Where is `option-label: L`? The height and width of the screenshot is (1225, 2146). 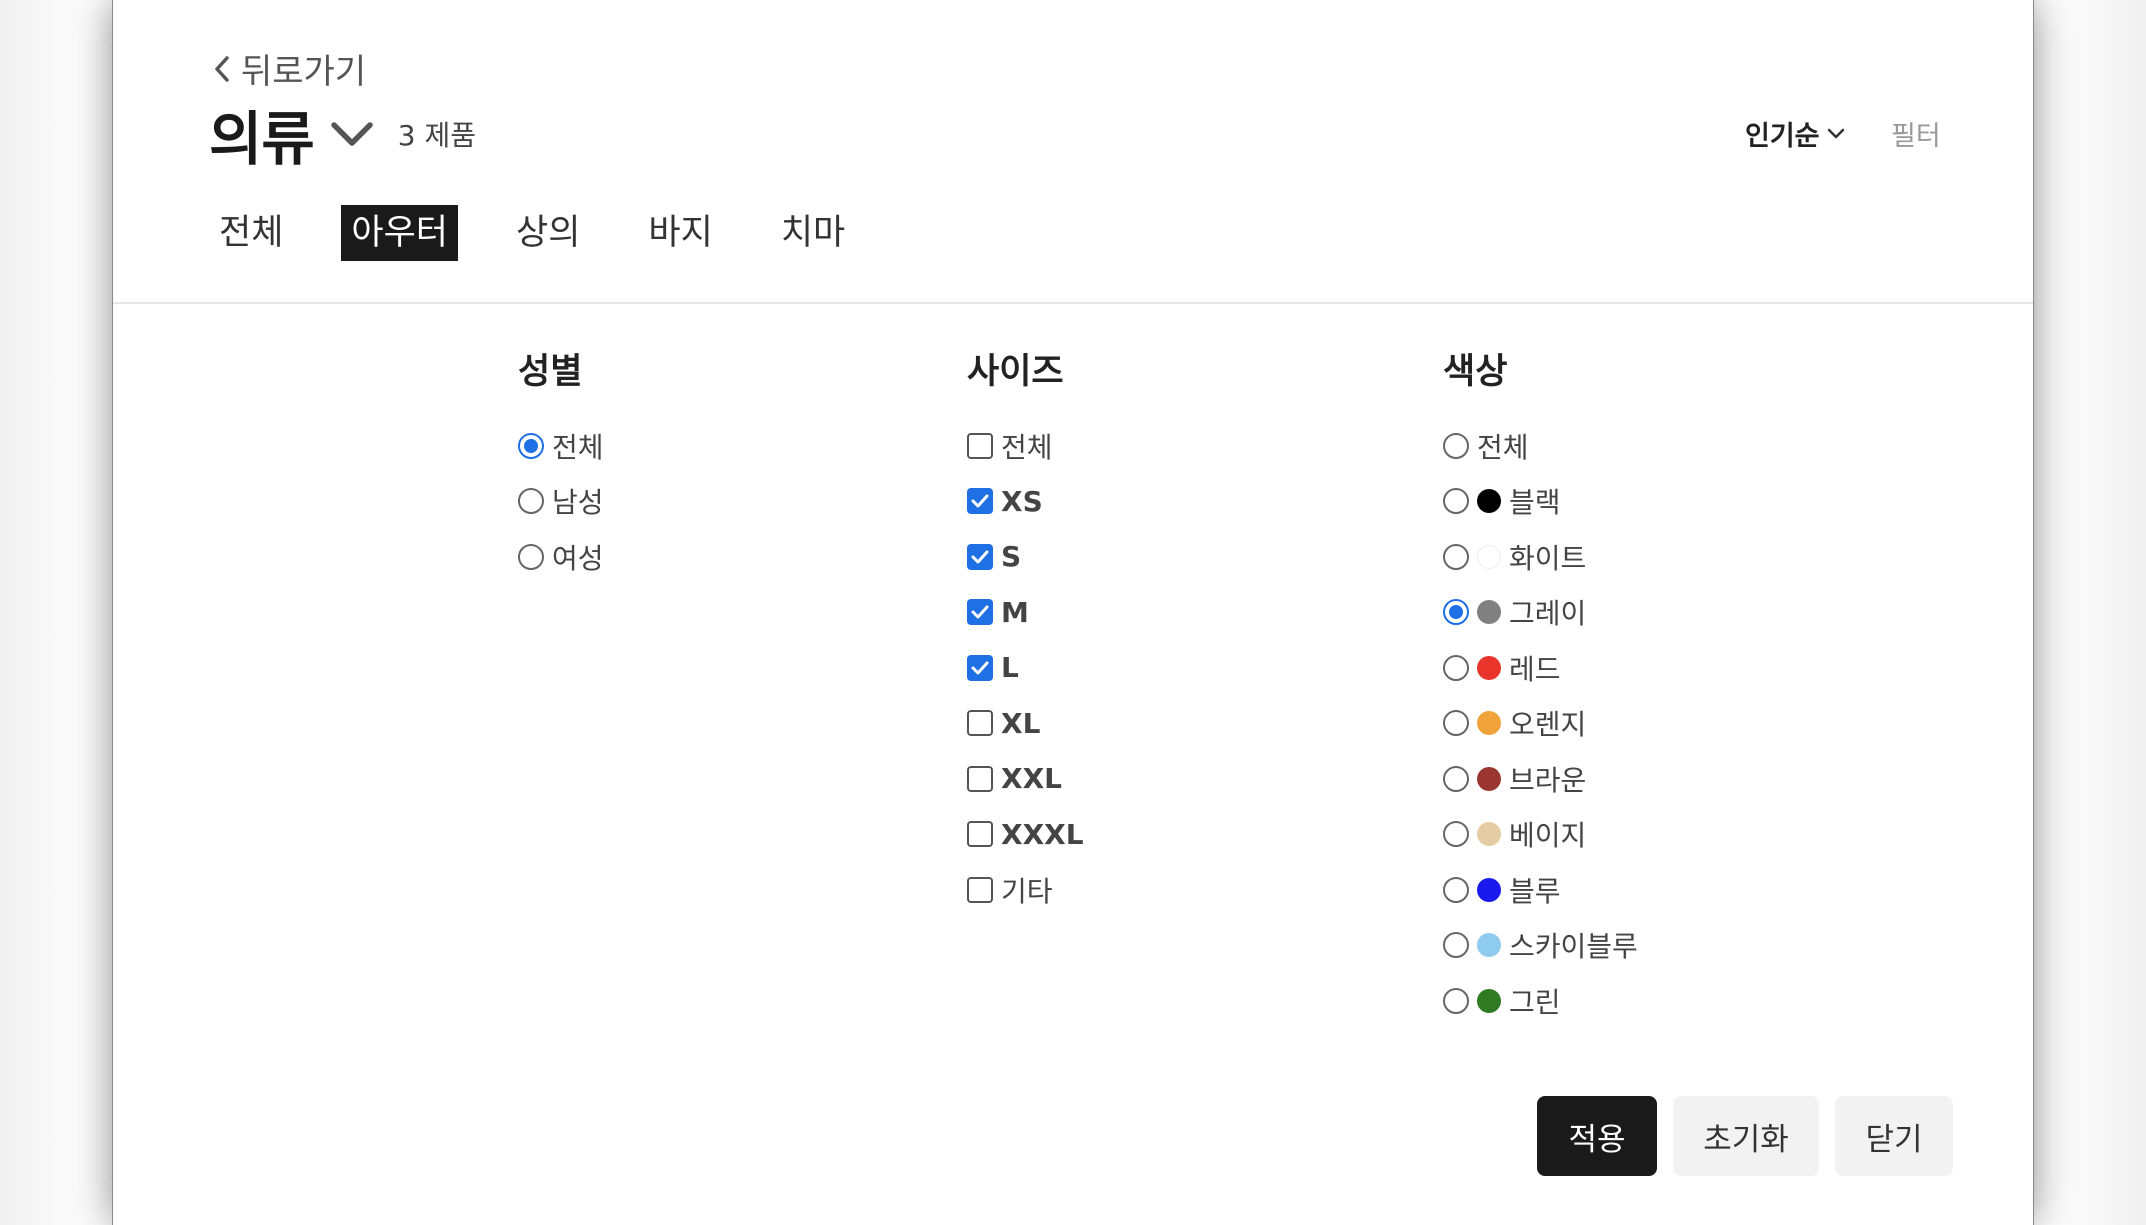
option-label: L is located at coordinates (1010, 668).